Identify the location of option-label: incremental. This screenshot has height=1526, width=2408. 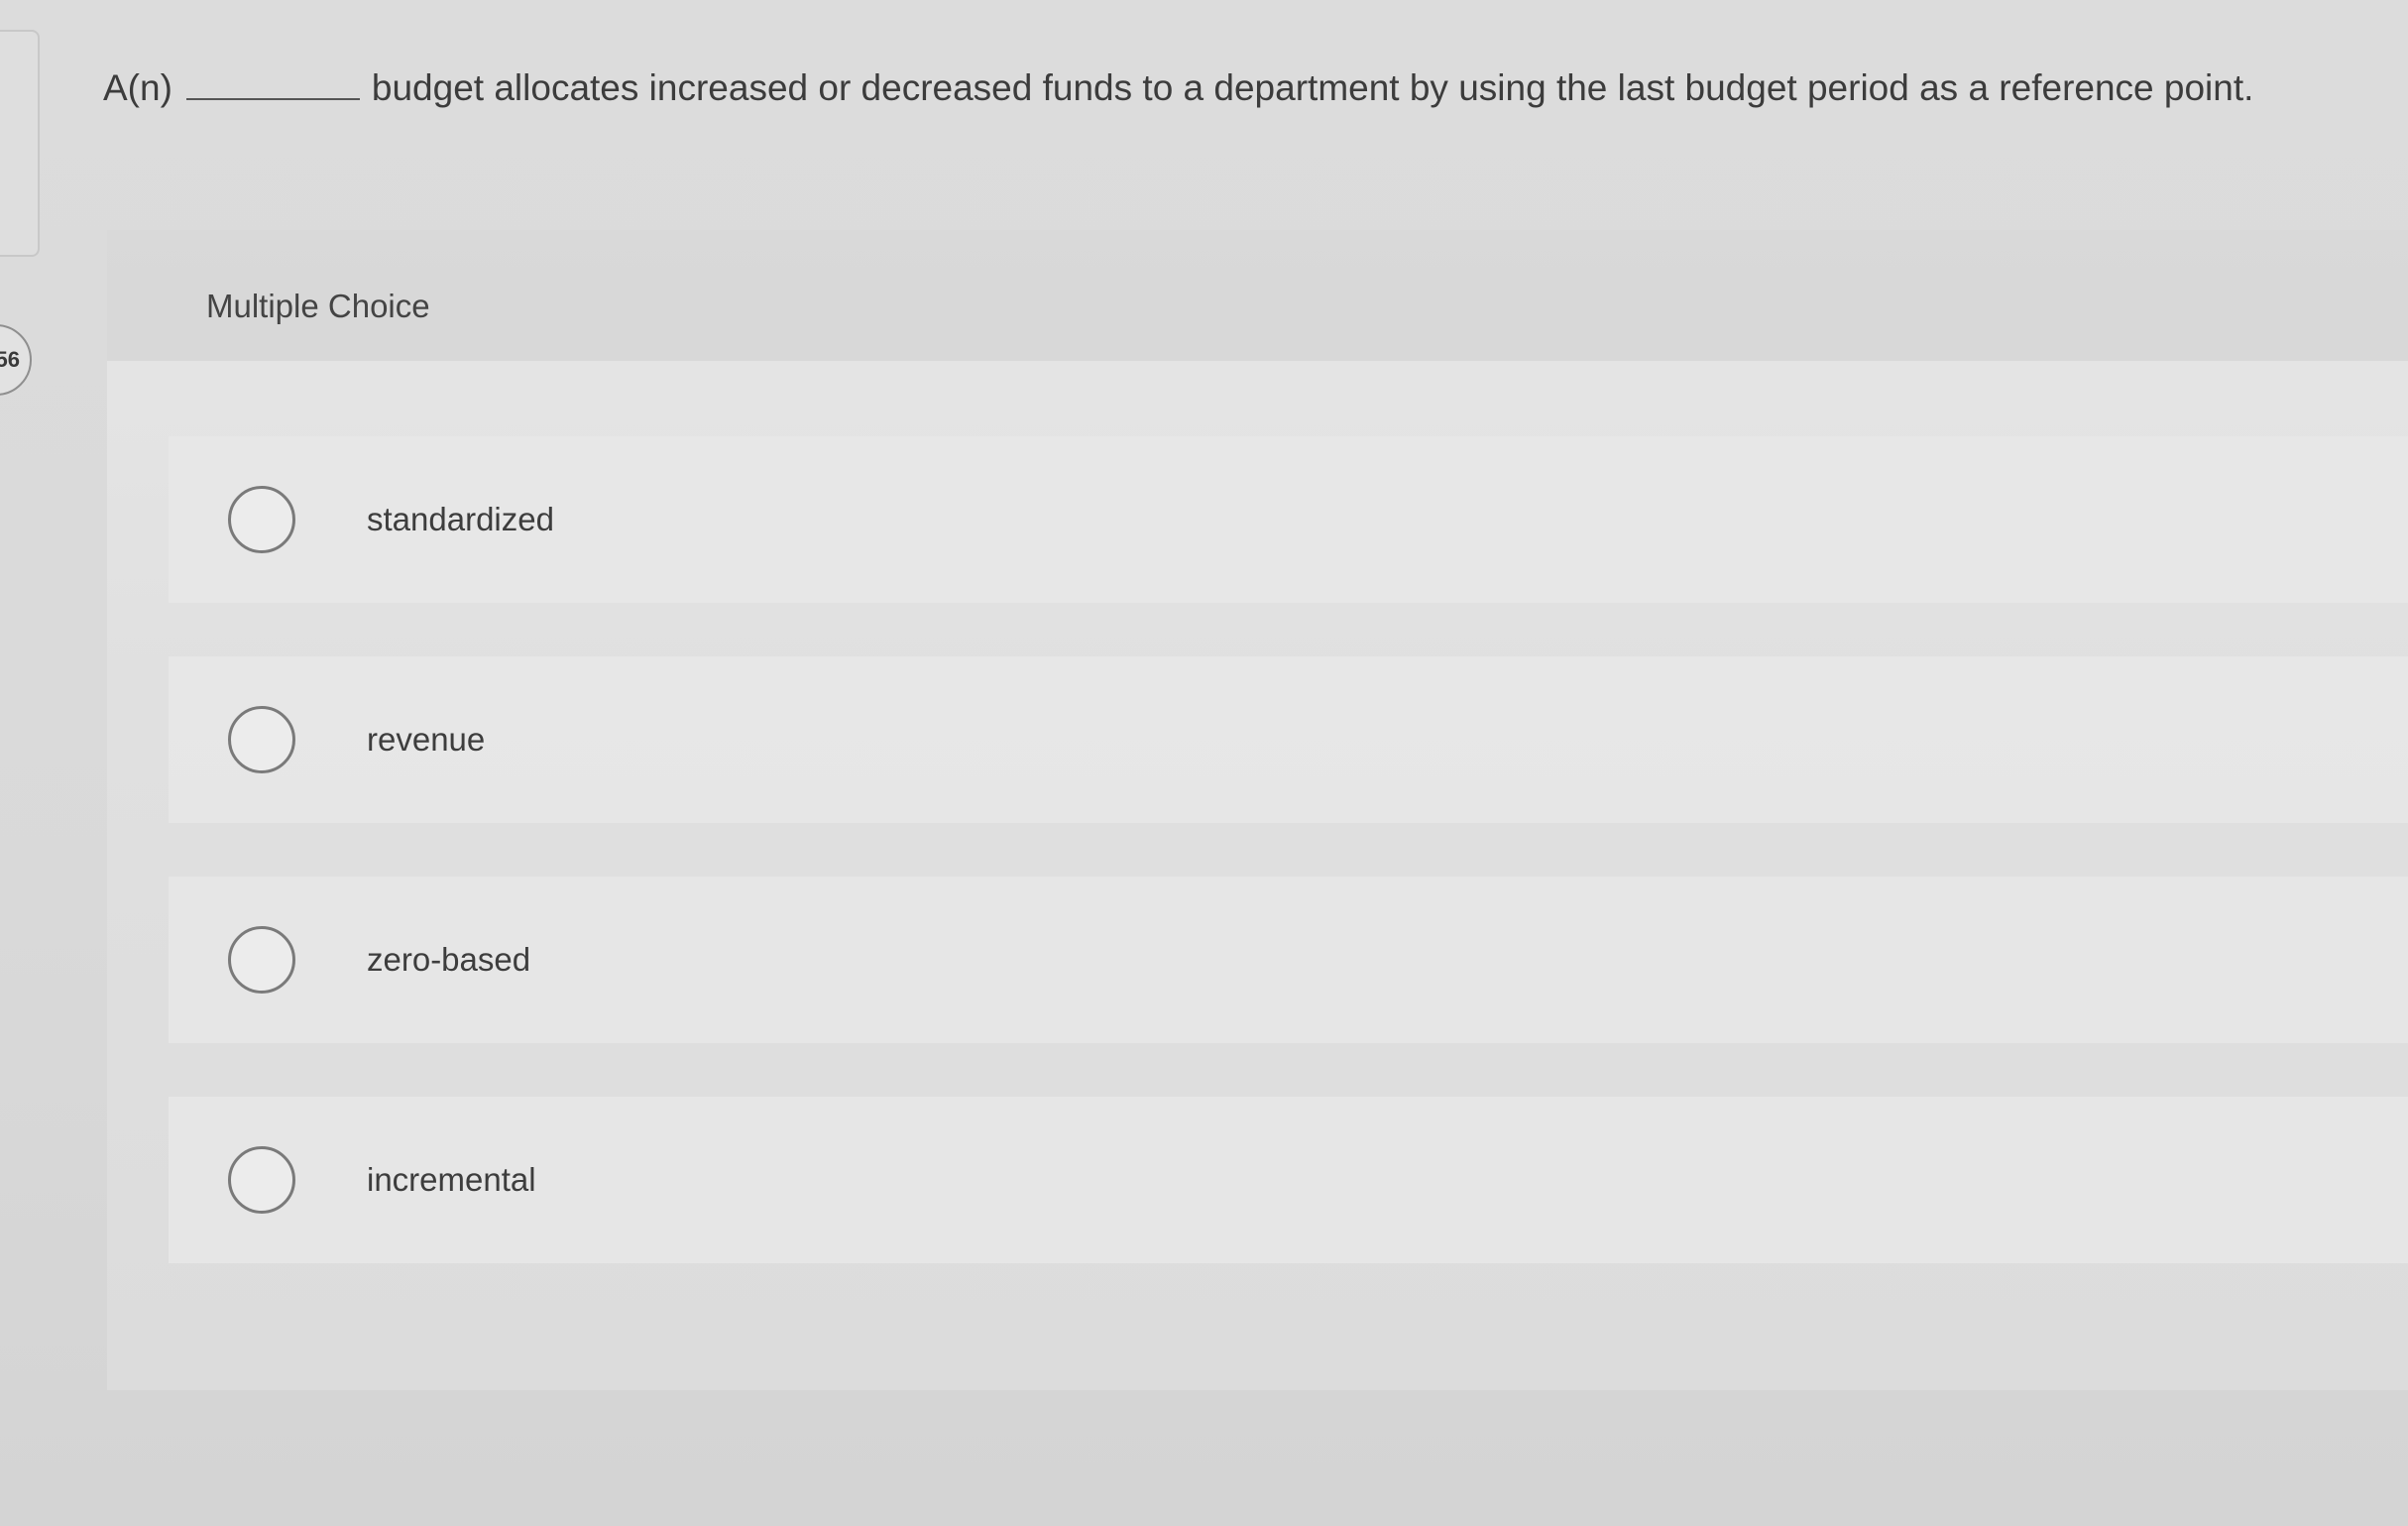
(451, 1179).